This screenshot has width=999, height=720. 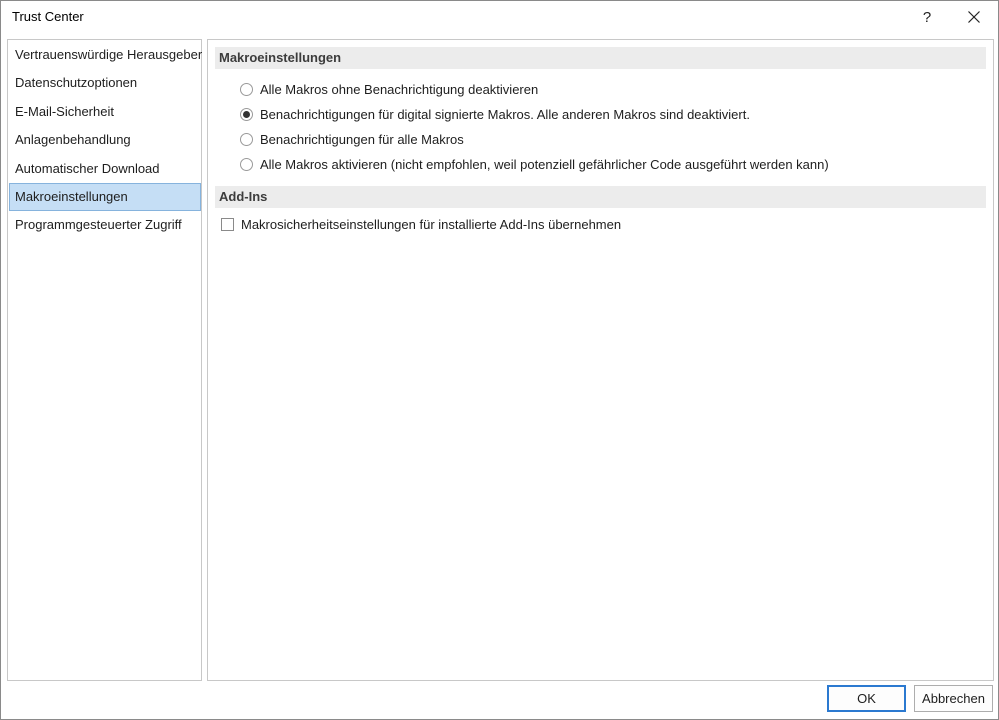 What do you see at coordinates (499, 17) in the screenshot?
I see `title-bar: Trust Center ?` at bounding box center [499, 17].